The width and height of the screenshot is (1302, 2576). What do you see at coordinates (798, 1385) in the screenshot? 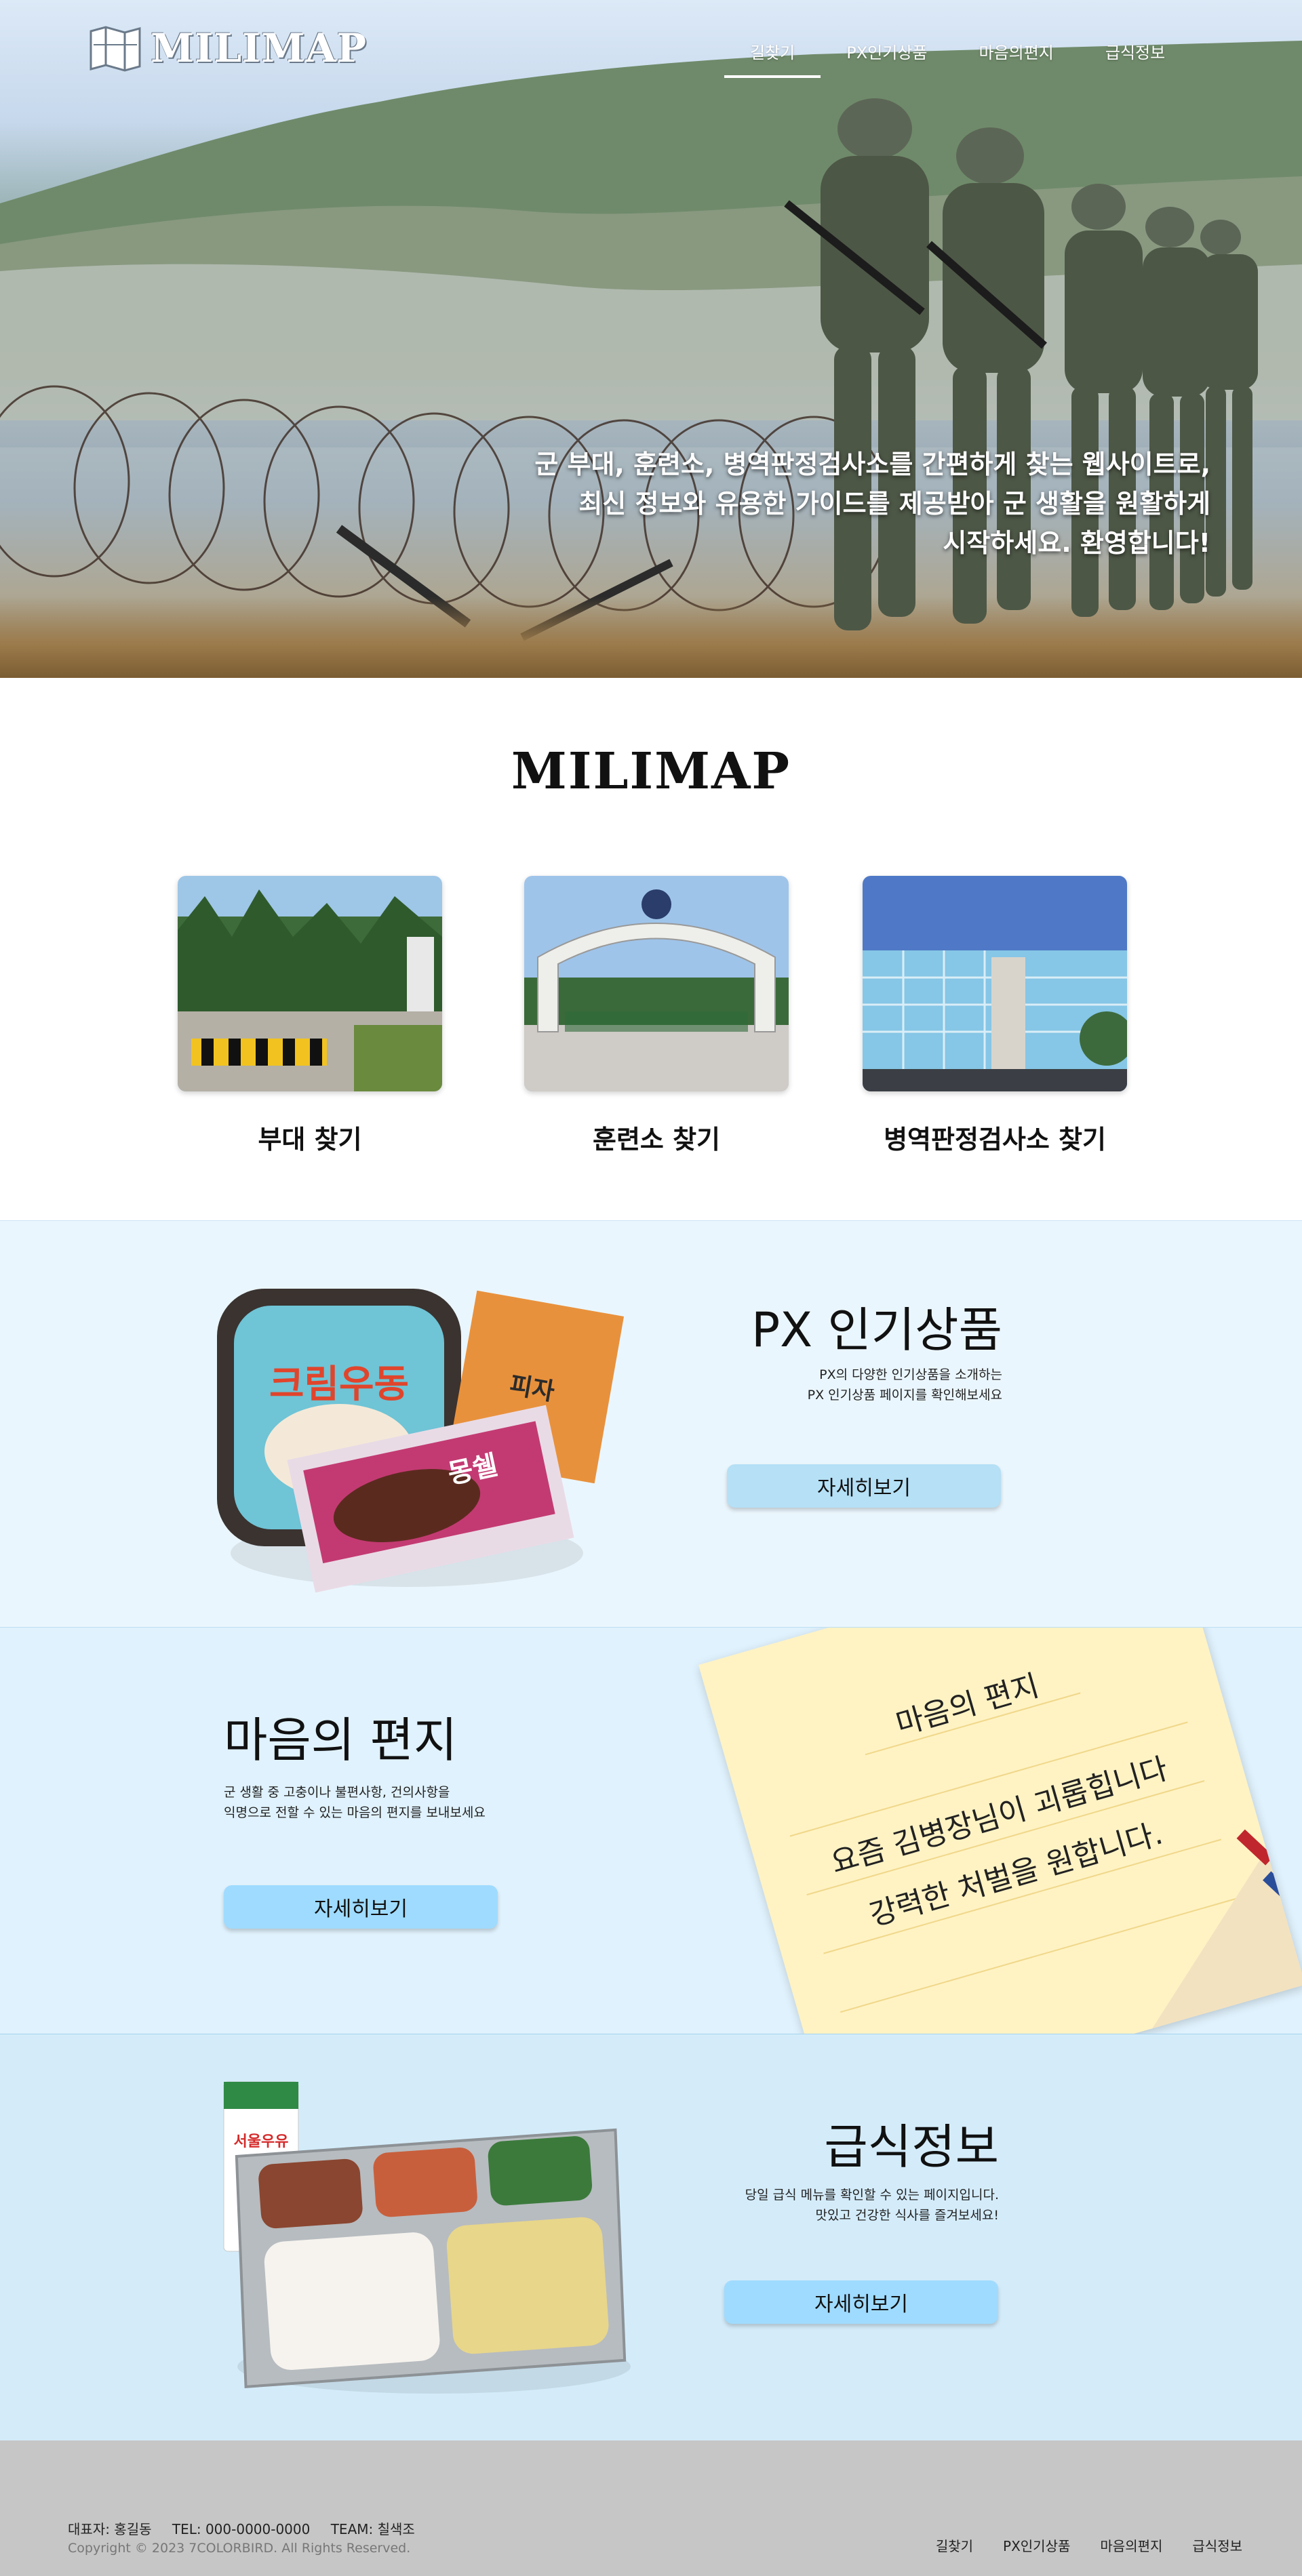
I see `px-description: PX의 다양한 인기상품을 소개하는 PX 인기상품 페이지를 확인해보세요` at bounding box center [798, 1385].